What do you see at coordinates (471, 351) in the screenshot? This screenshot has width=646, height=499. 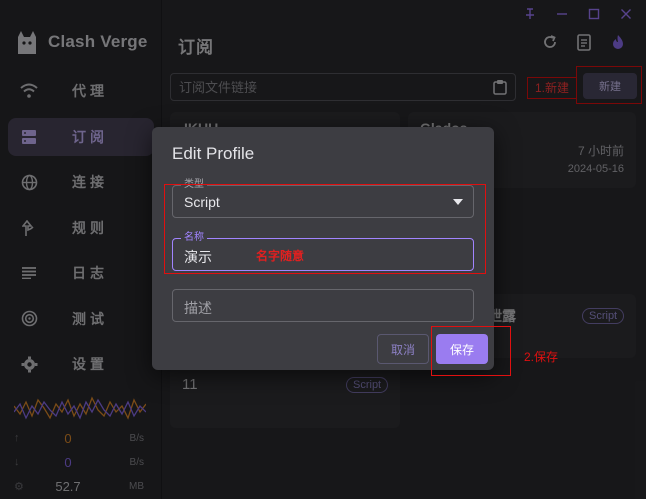 I see `annotation-save-highlight` at bounding box center [471, 351].